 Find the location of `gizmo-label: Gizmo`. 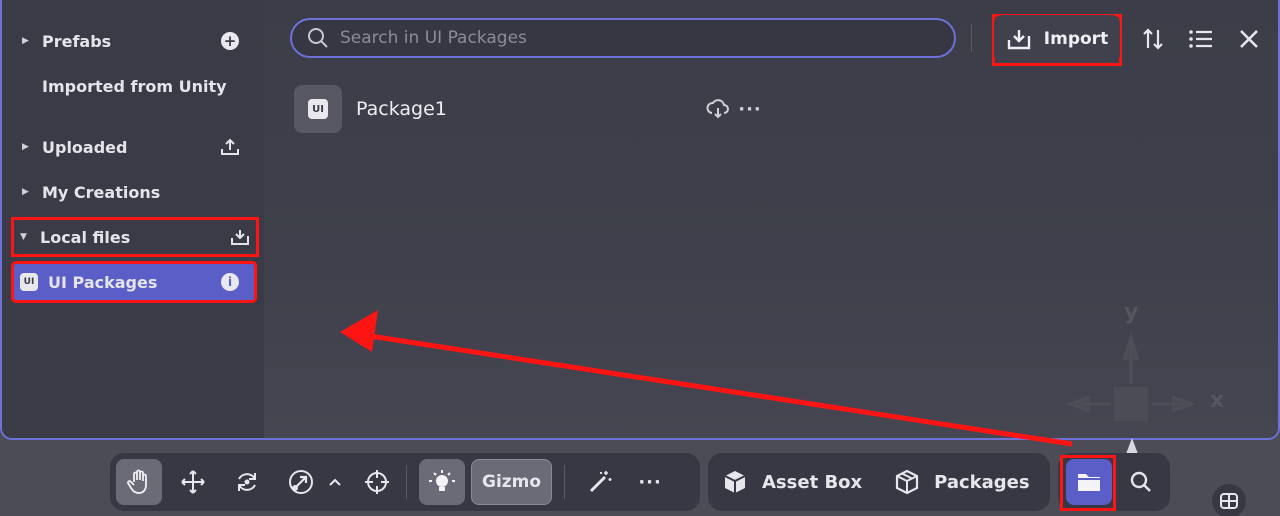

gizmo-label: Gizmo is located at coordinates (512, 482).